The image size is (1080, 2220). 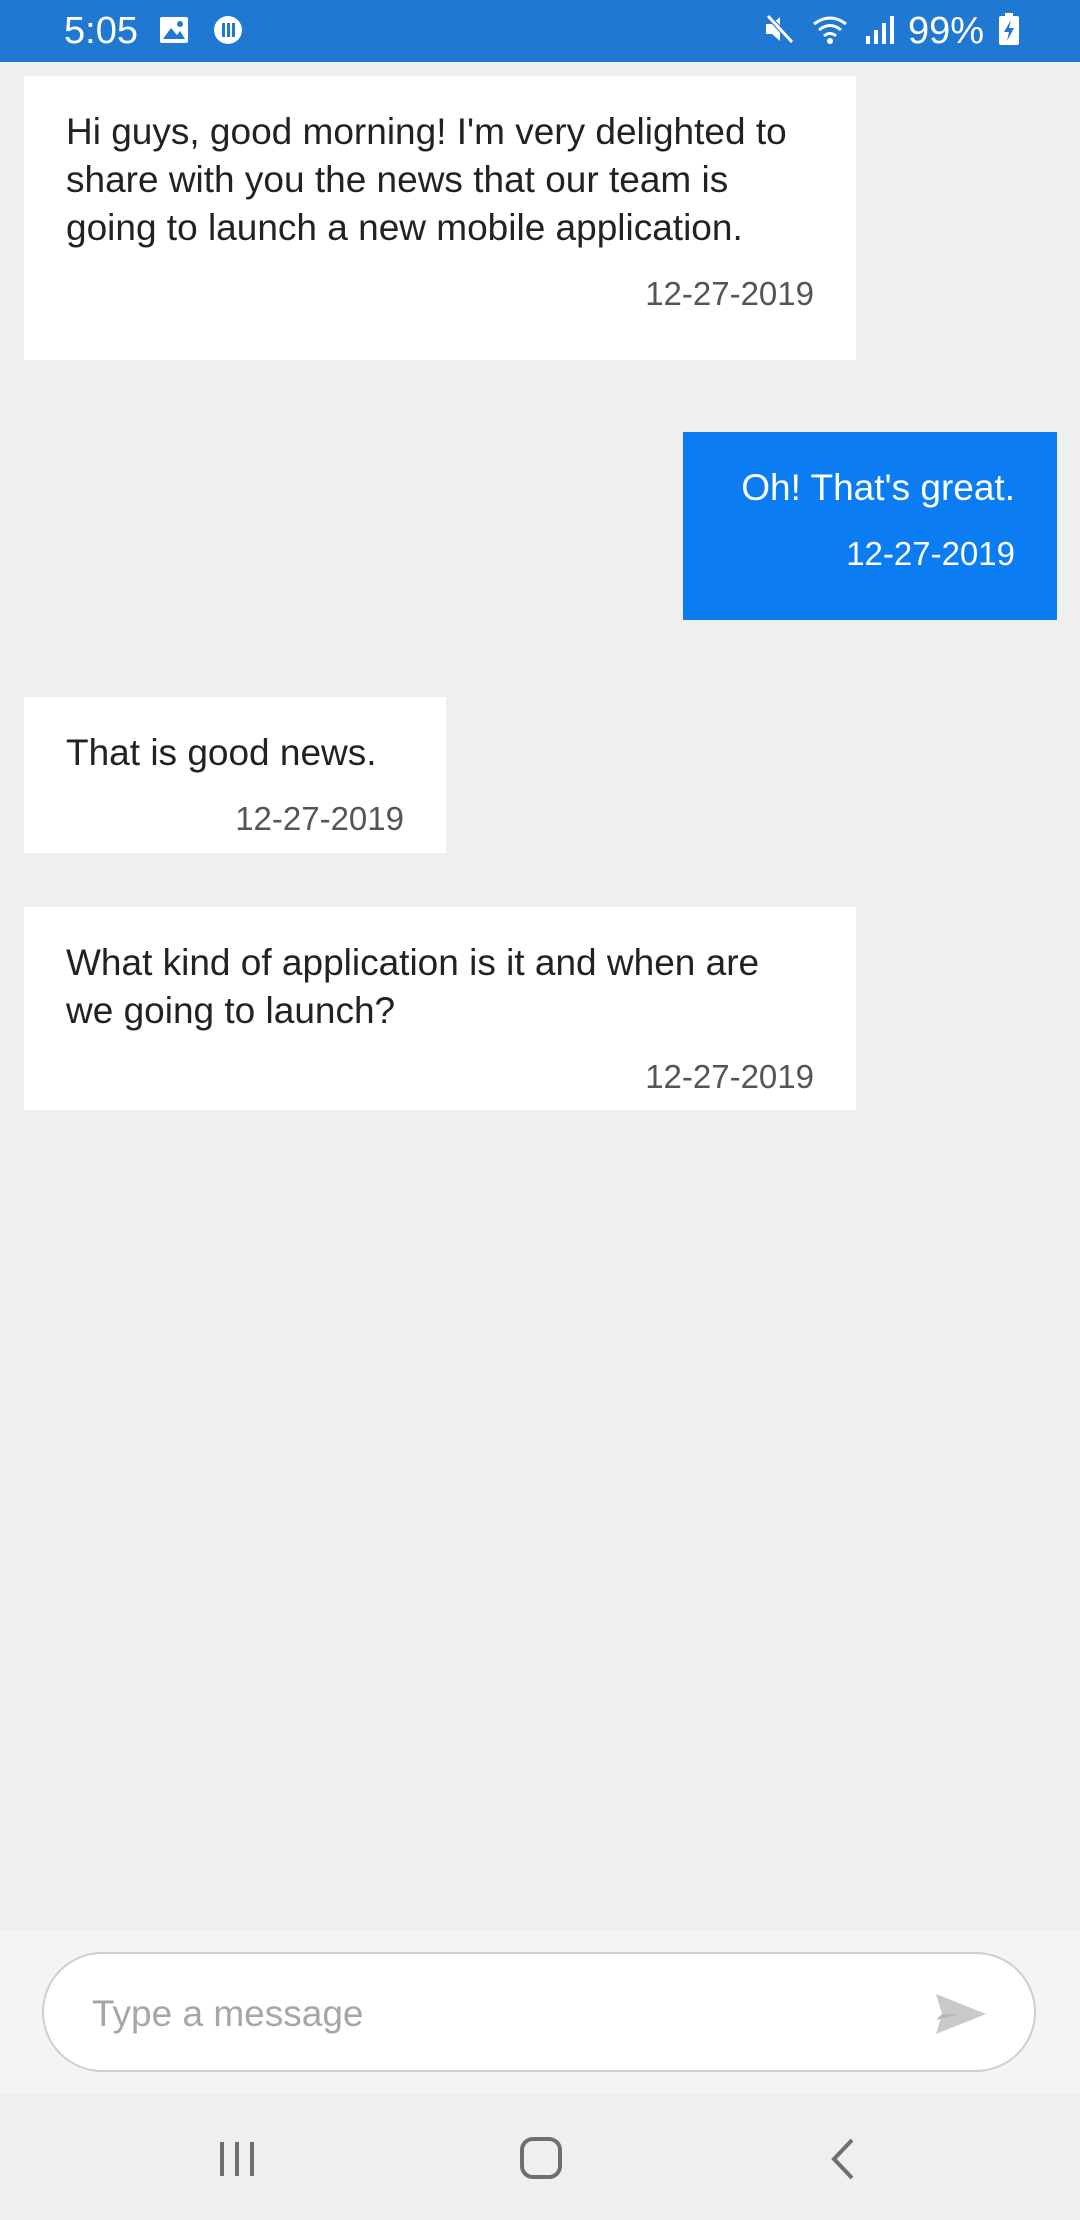 I want to click on home-icon, so click(x=542, y=2162).